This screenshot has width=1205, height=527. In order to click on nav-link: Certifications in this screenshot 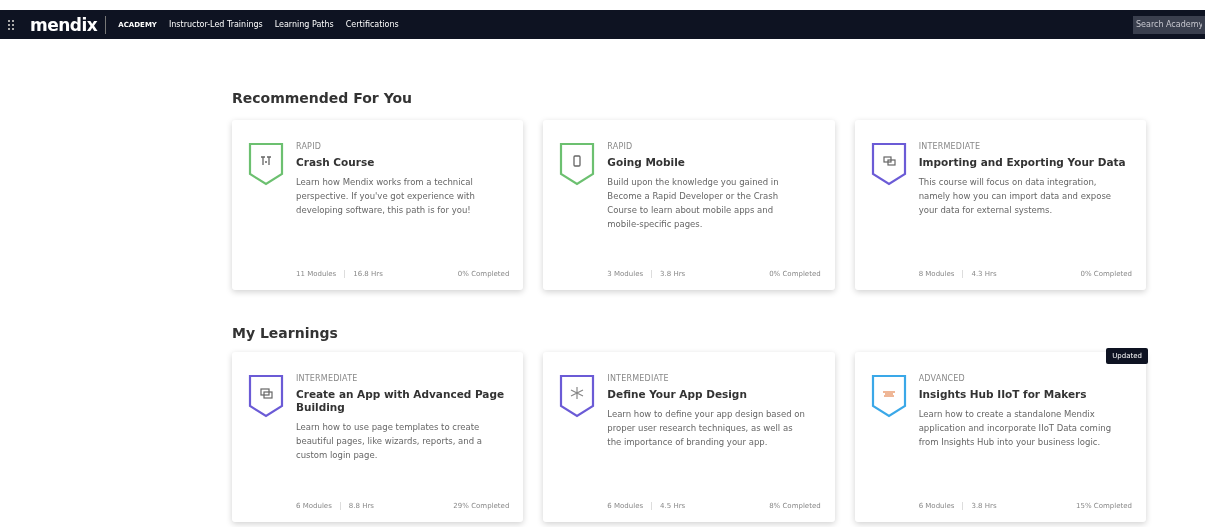, I will do `click(372, 24)`.